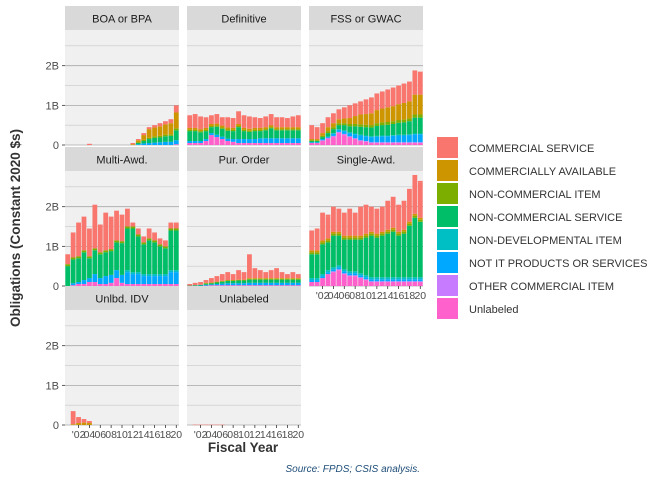  What do you see at coordinates (266, 122) in the screenshot?
I see `bar-segment-commercial-service-2014` at bounding box center [266, 122].